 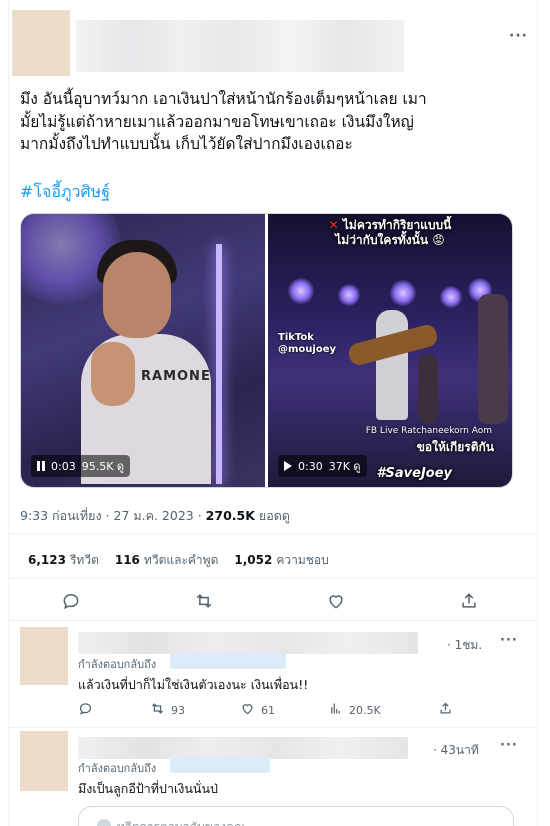 I want to click on retweets-stat: 6,123 รีทวีต, so click(x=63, y=560).